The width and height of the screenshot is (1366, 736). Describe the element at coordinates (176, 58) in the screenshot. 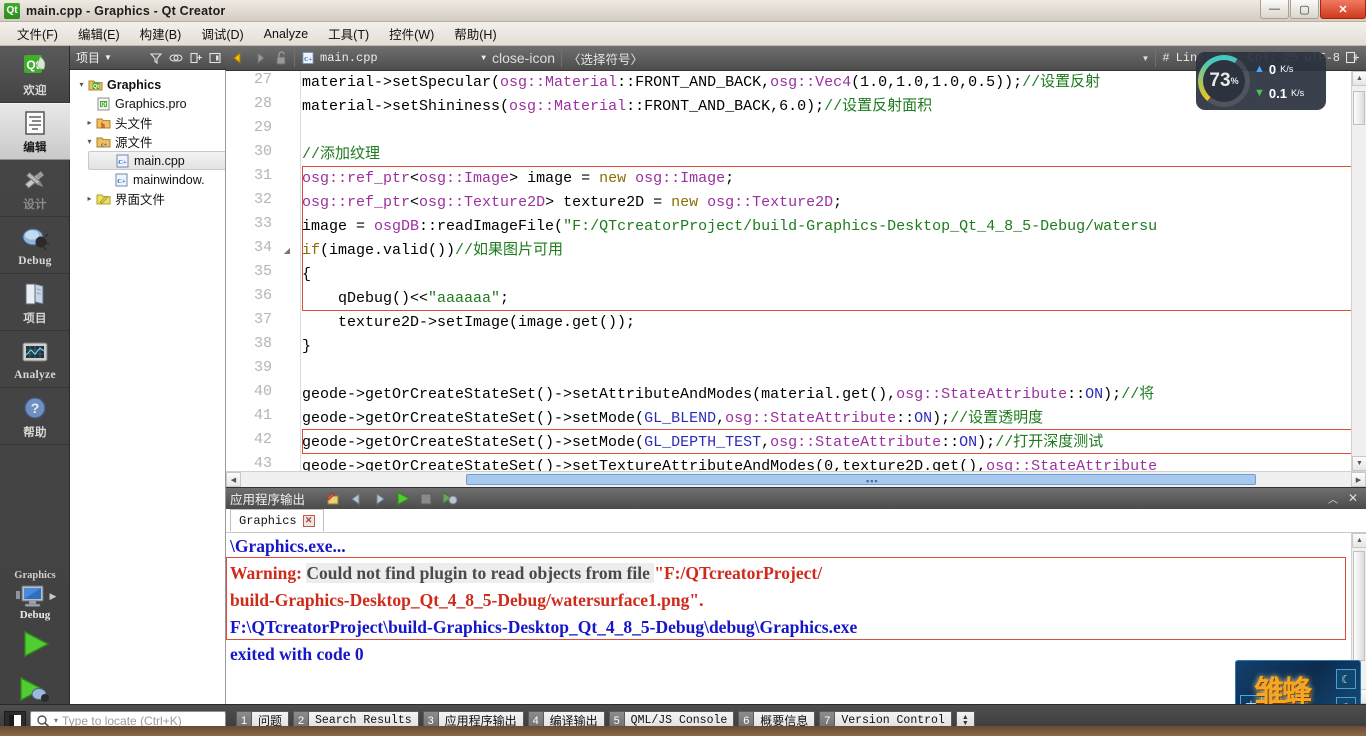

I see `link-sync-icon` at that location.